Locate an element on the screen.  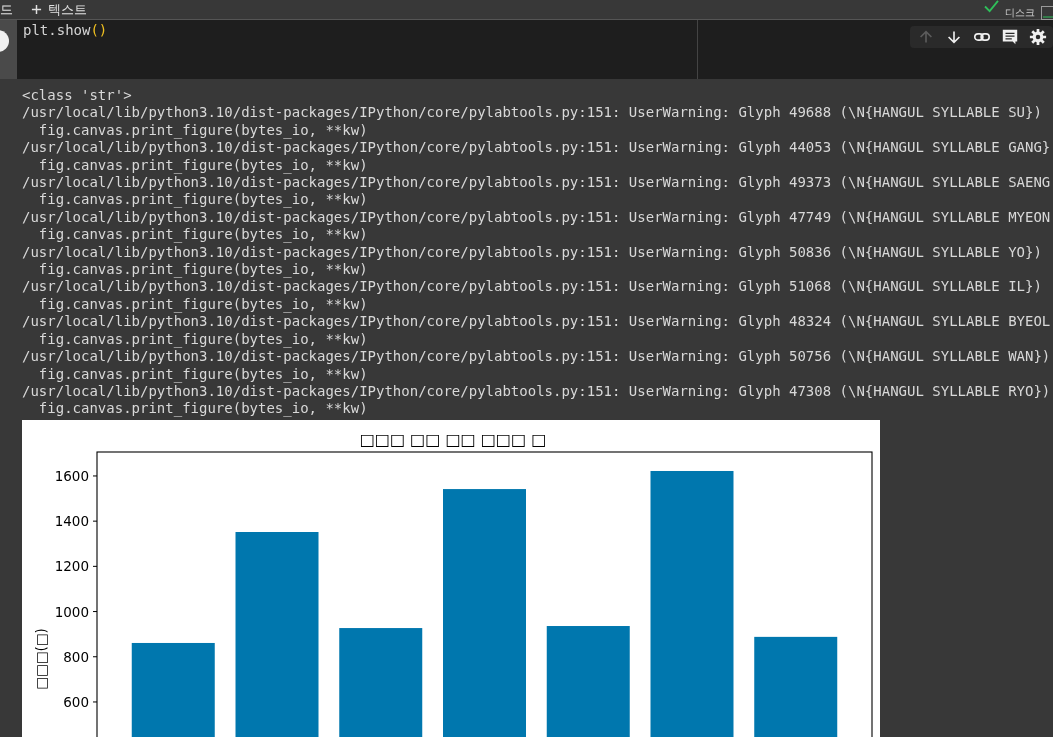
output-line: /usr/local/lib/python3.10/dist-packages/IPython/core/pylabtools.py:151: UserWarning: Glyph 48324 (\N{HANGUL SYLLABLE BYEOL is located at coordinates (537, 322).